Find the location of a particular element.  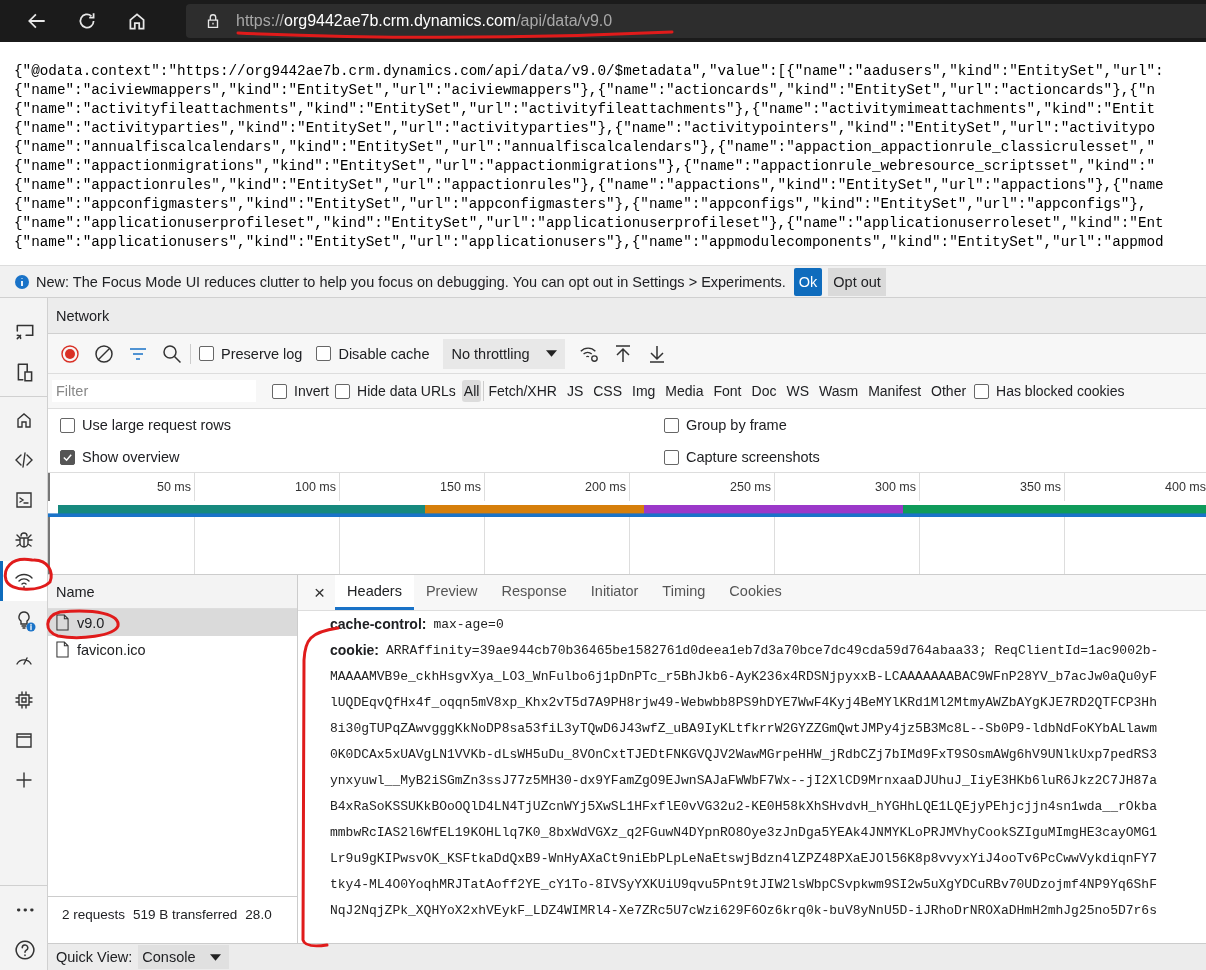

chip-icon is located at coordinates (25, 701).